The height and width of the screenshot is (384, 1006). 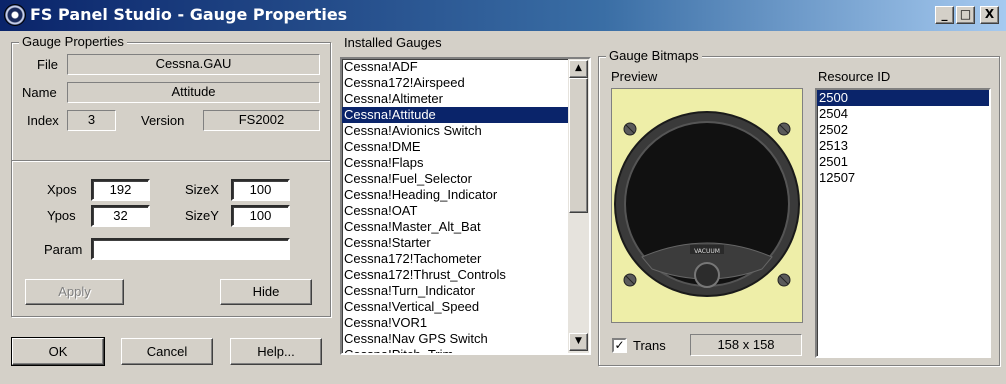 I want to click on gauge-list-item: Cessna!Attitude, so click(x=455, y=115).